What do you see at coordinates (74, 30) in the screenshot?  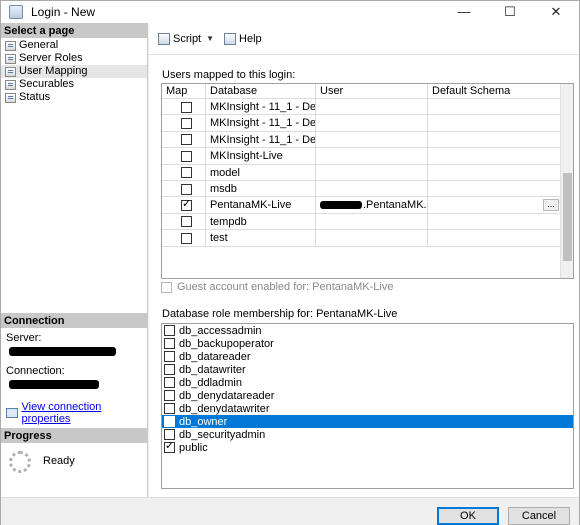 I see `select-page-header: Select a page` at bounding box center [74, 30].